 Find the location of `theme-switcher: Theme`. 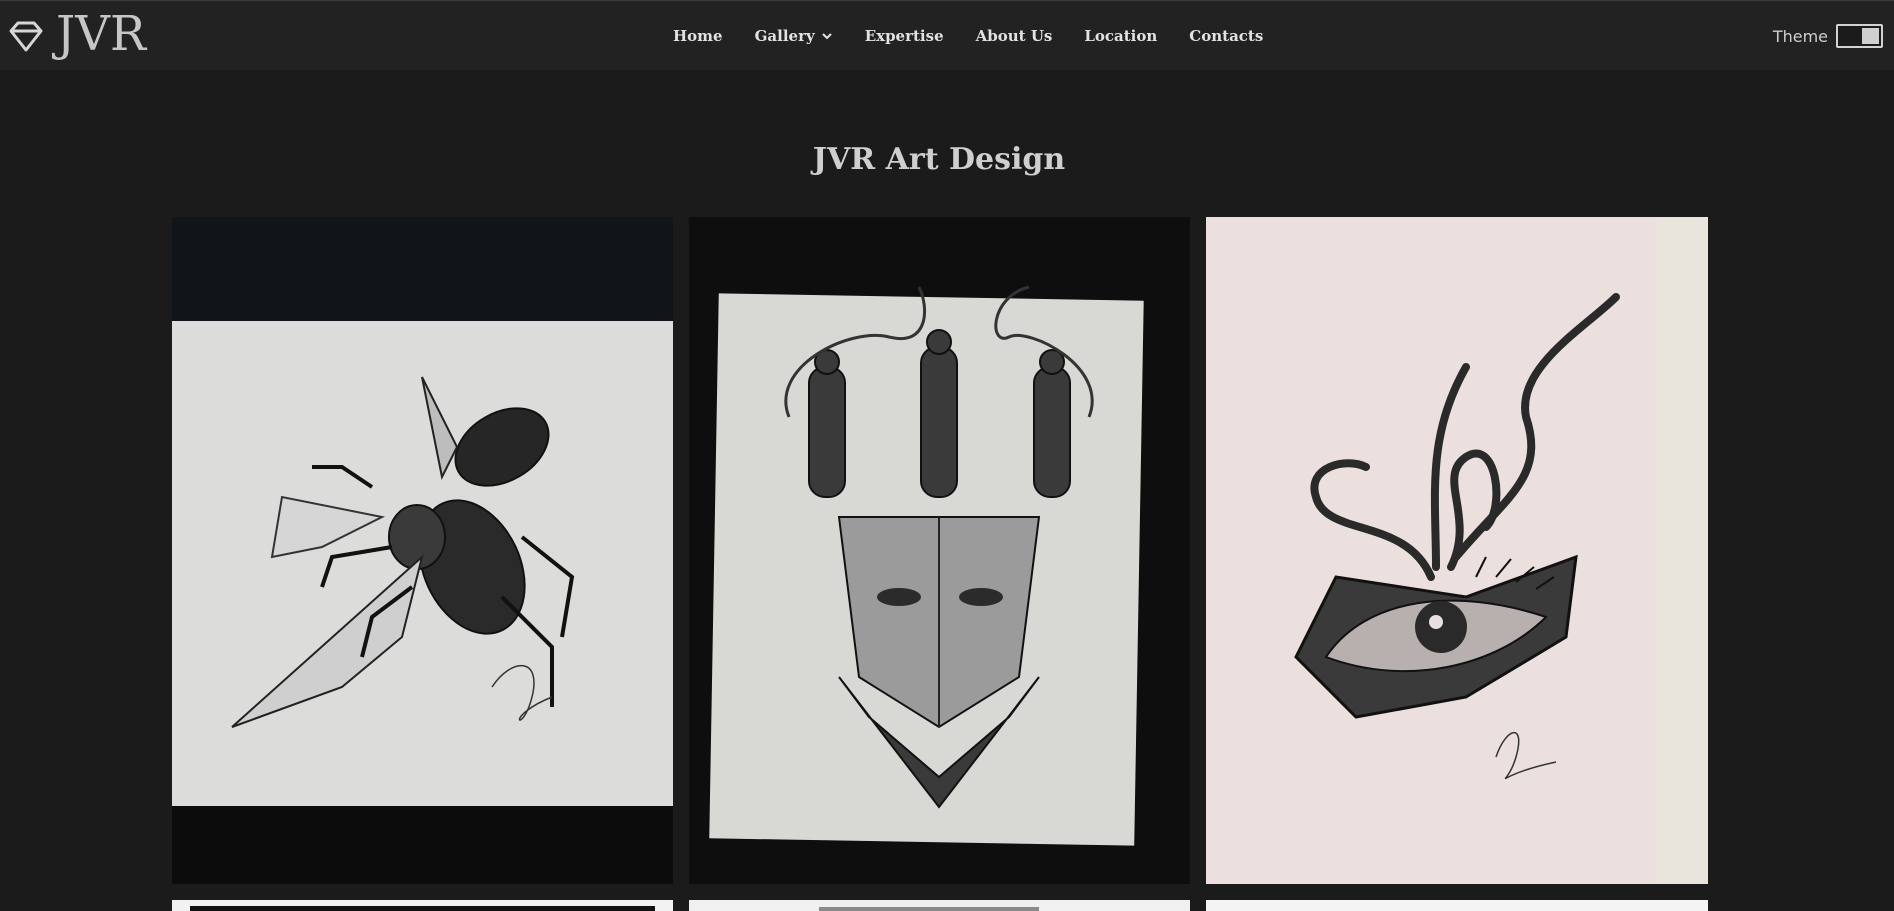

theme-switcher: Theme is located at coordinates (1828, 36).